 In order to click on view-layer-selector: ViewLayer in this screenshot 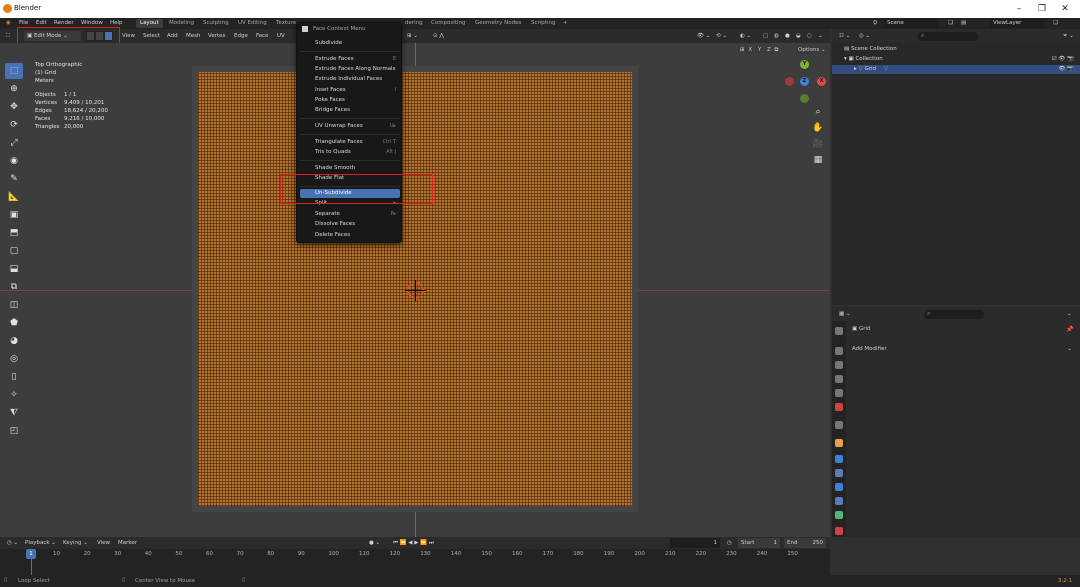, I will do `click(1017, 23)`.